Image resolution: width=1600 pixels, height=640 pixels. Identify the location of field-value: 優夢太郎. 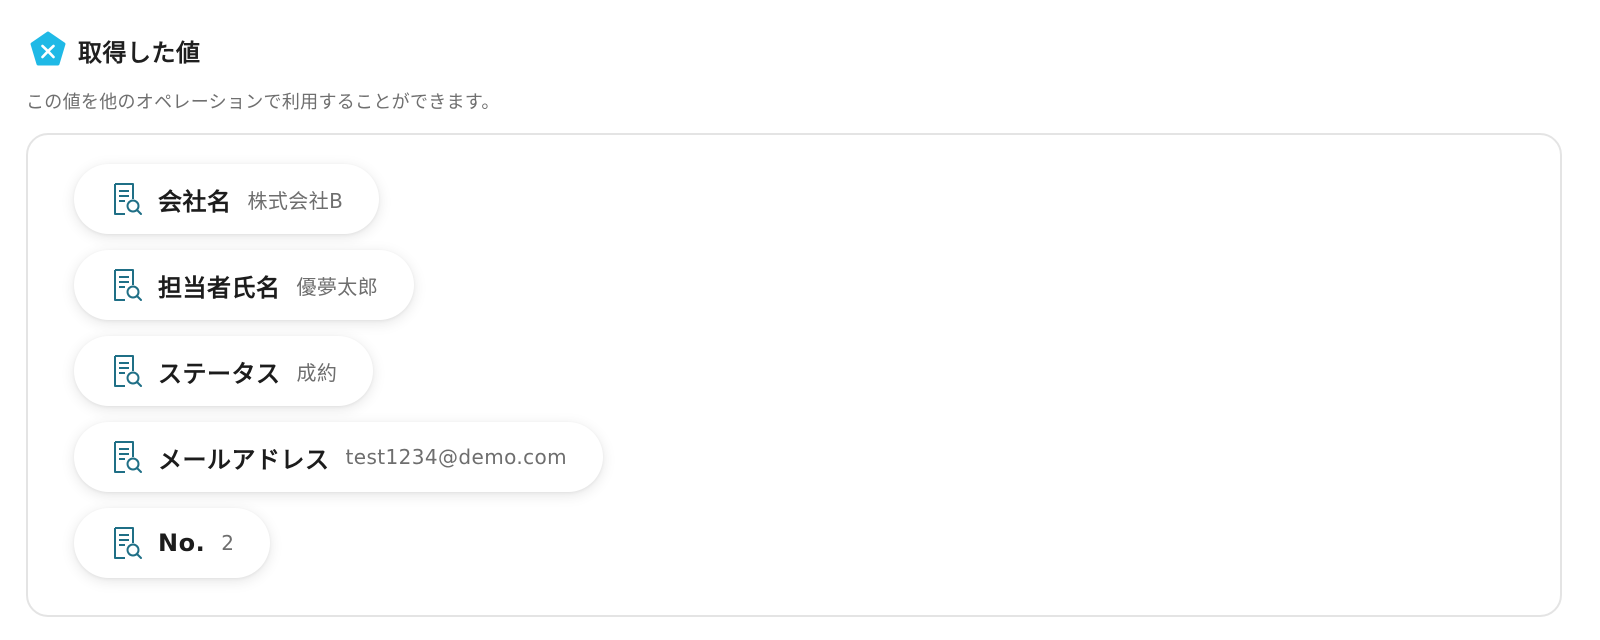
(337, 286).